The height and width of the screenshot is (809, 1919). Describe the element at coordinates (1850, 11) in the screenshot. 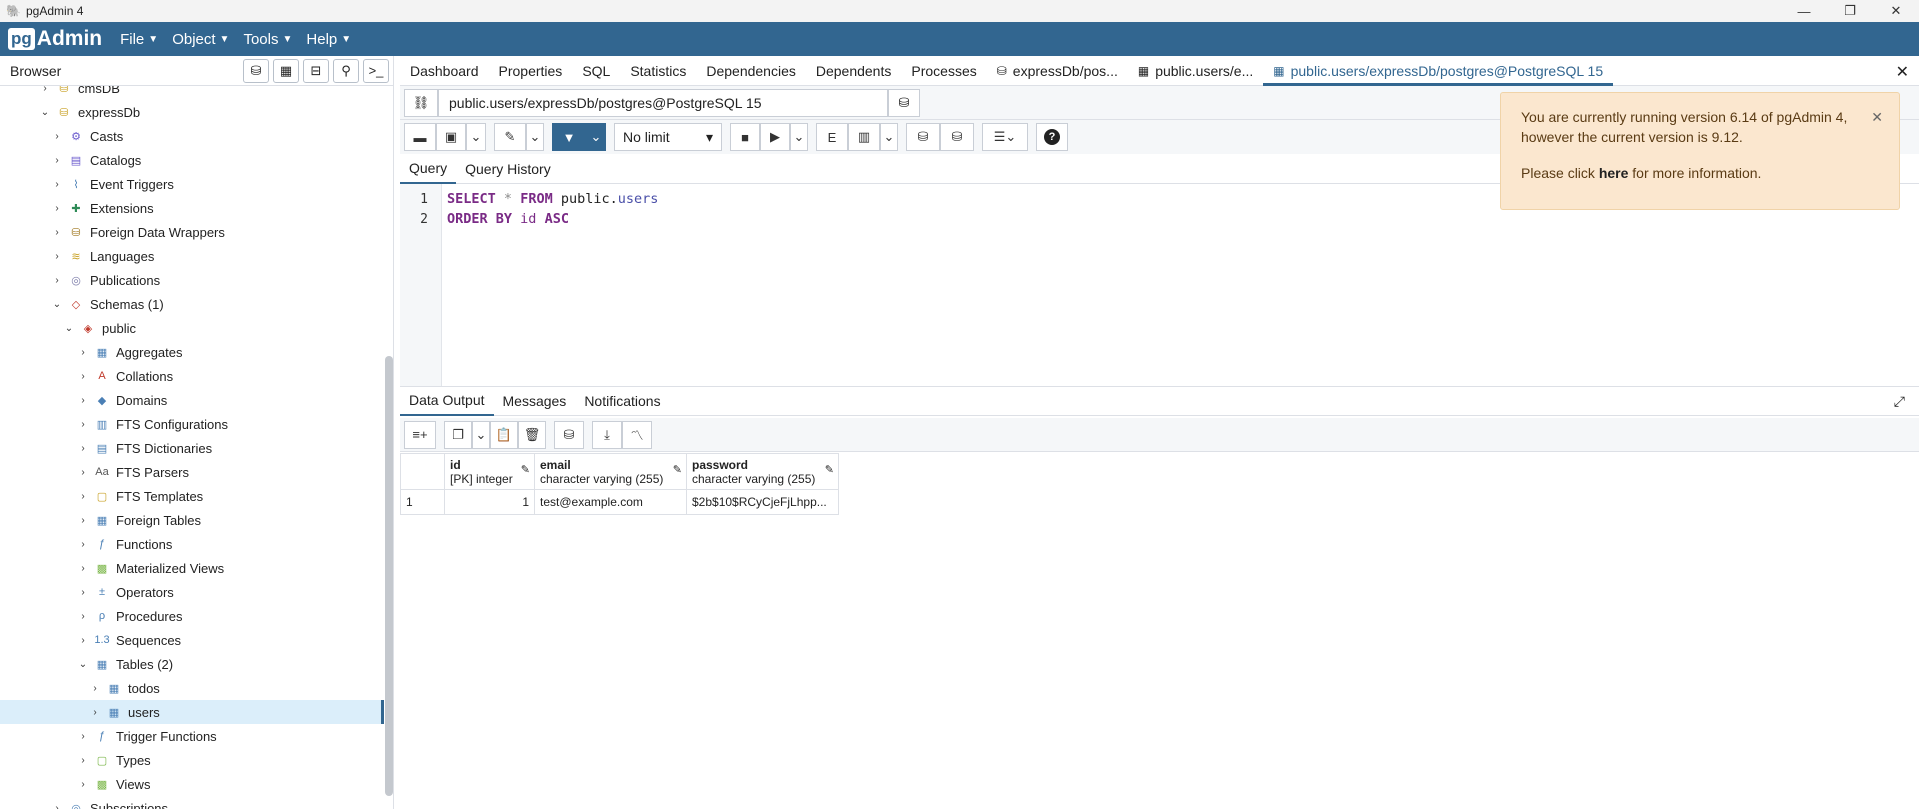

I see `maximize-button: ❐` at that location.